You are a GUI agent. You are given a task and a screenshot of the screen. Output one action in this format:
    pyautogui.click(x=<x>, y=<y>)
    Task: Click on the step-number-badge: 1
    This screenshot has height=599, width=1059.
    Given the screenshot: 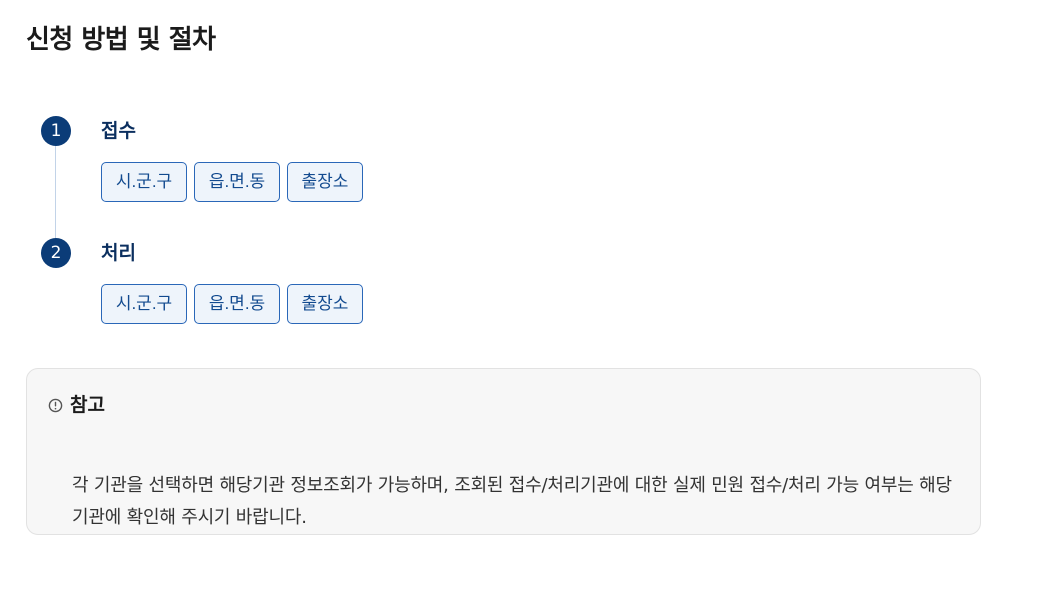 What is the action you would take?
    pyautogui.click(x=56, y=131)
    